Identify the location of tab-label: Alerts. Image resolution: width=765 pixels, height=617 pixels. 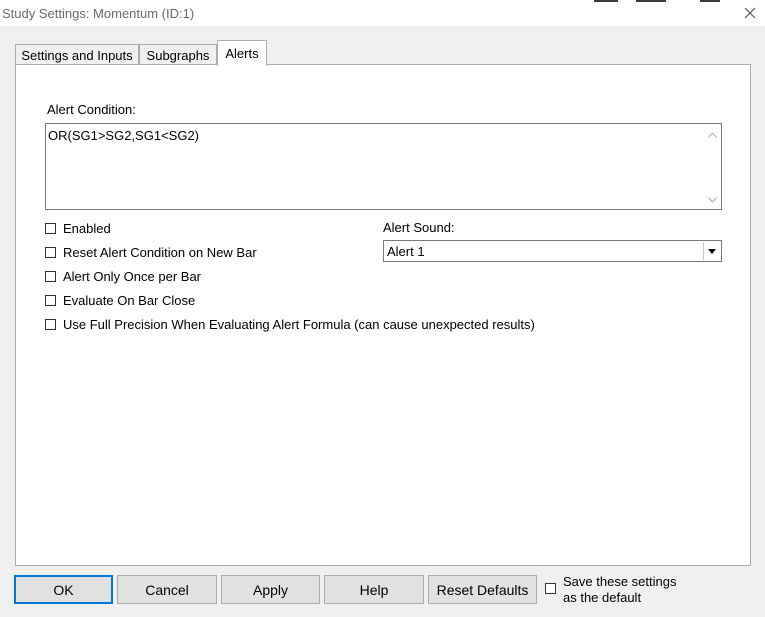
(242, 53).